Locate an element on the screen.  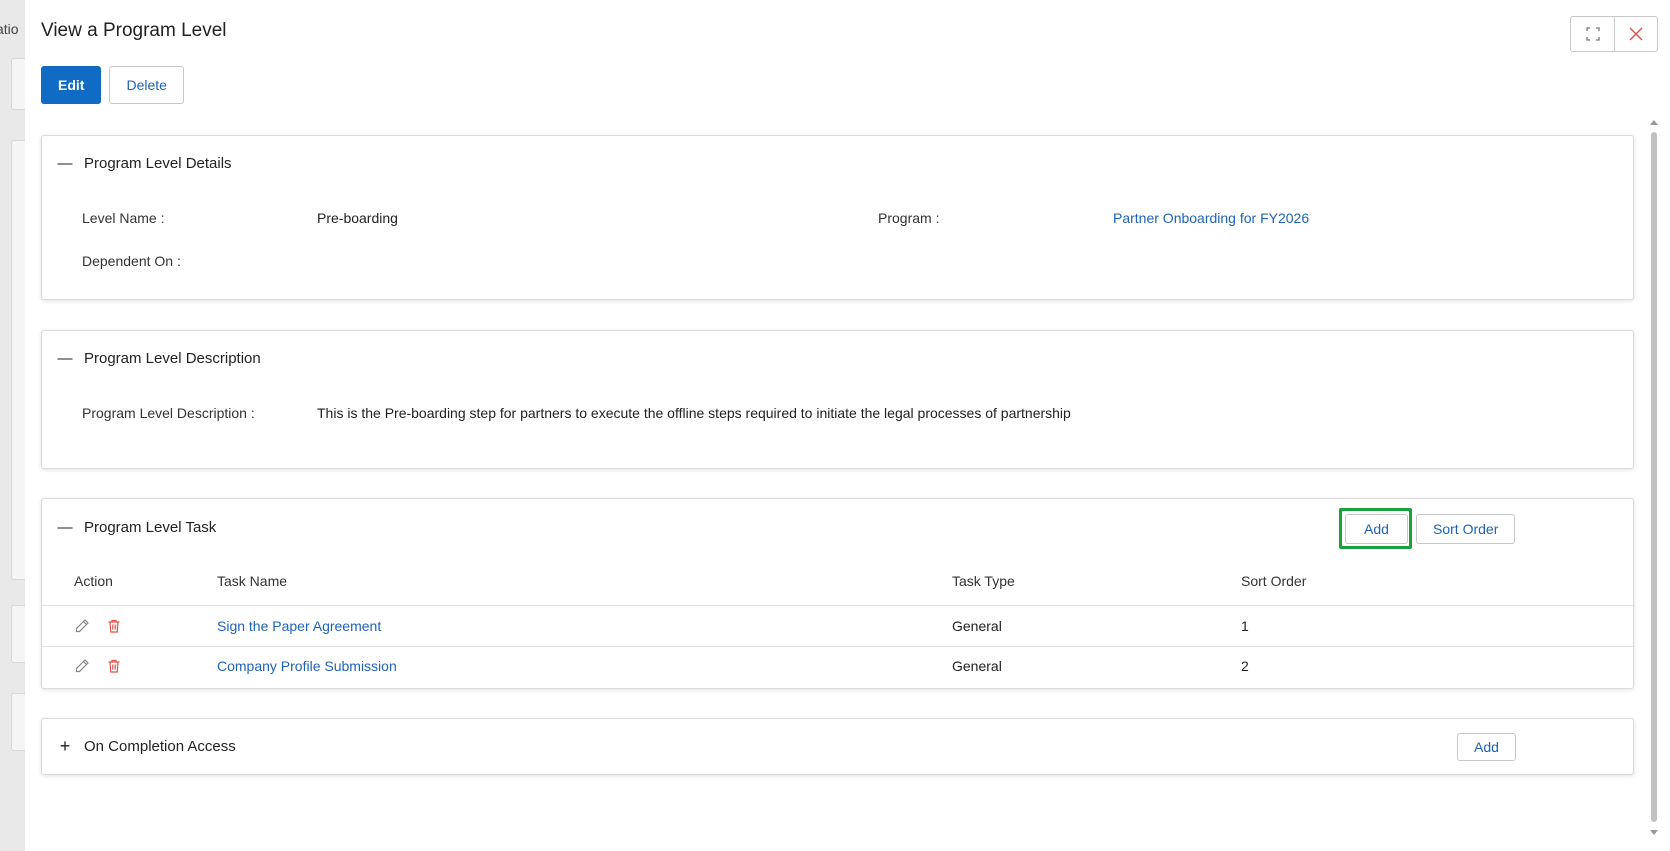
task-name-link: Sign the Paper Agreement is located at coordinates (299, 626).